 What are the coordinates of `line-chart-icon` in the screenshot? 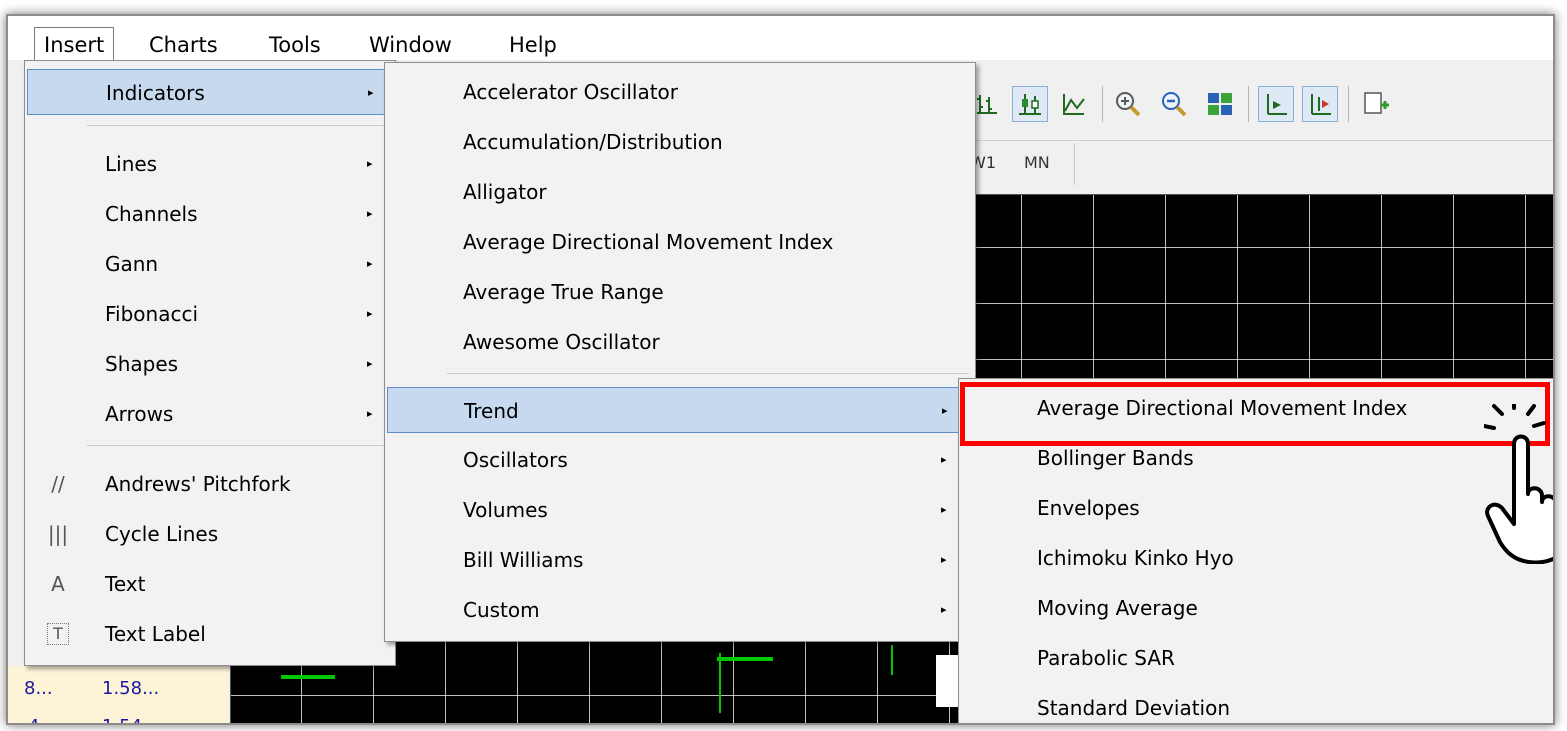 It's located at (1074, 104).